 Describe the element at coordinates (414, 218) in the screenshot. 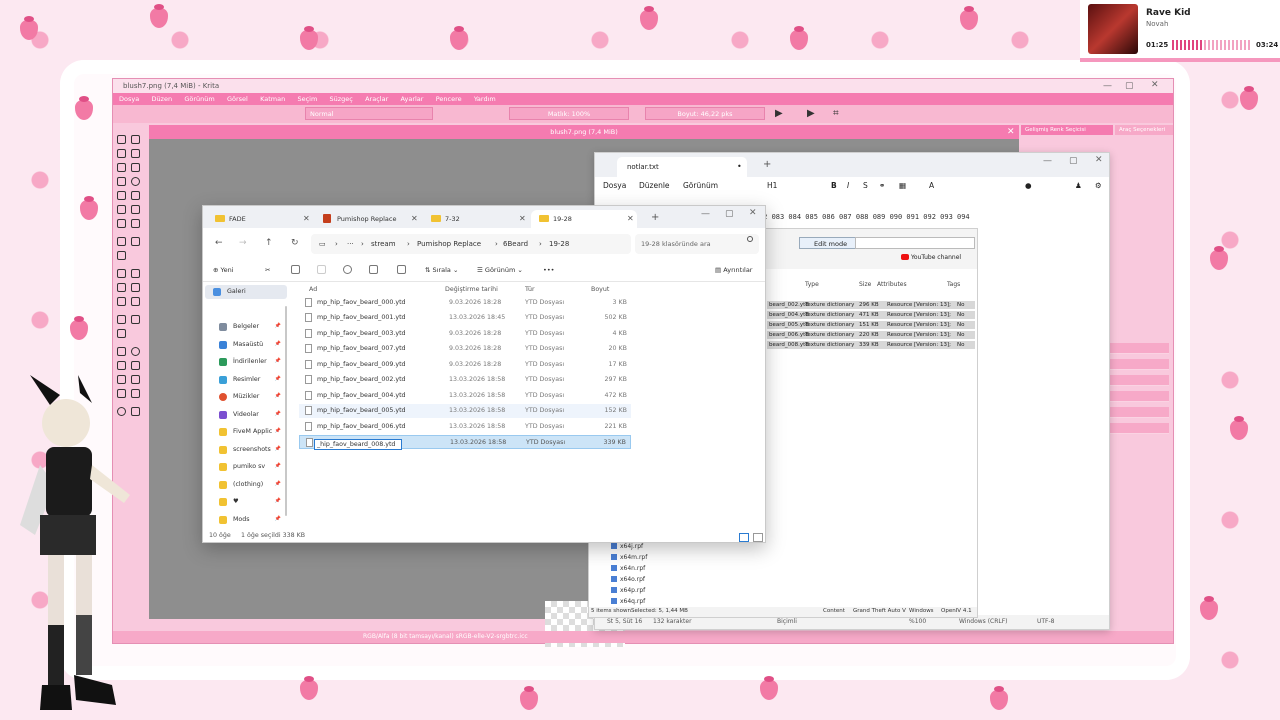

I see `close-tab-icon: ✕` at that location.